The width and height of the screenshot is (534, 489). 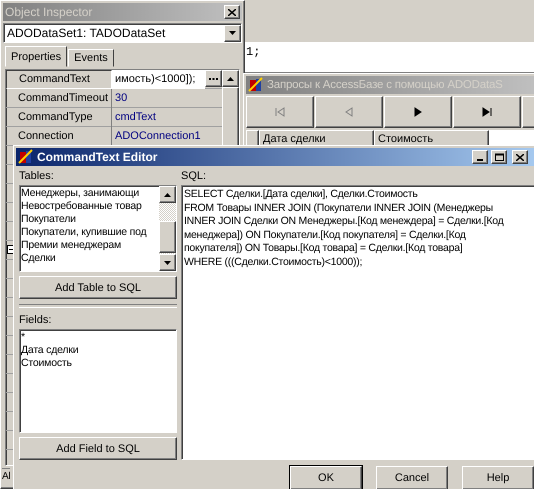 What do you see at coordinates (6, 477) in the screenshot?
I see `status-text: Al` at bounding box center [6, 477].